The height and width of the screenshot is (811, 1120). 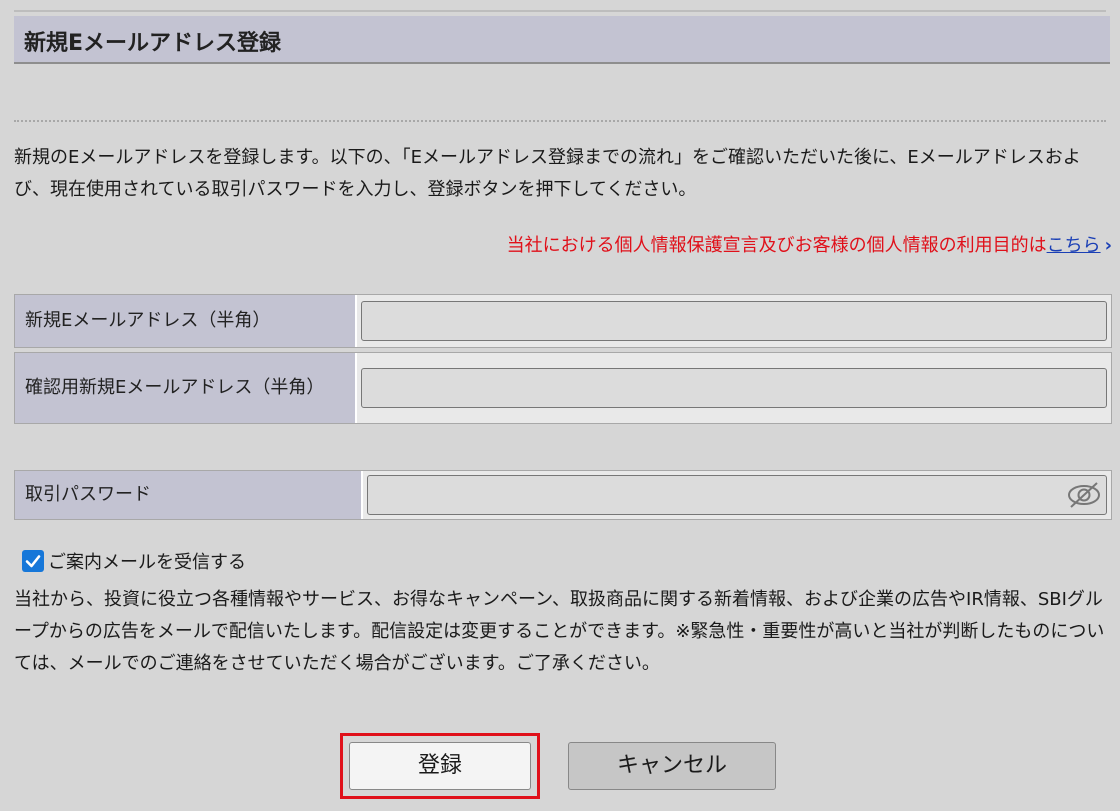 What do you see at coordinates (734, 388) in the screenshot?
I see `confirm-email-input` at bounding box center [734, 388].